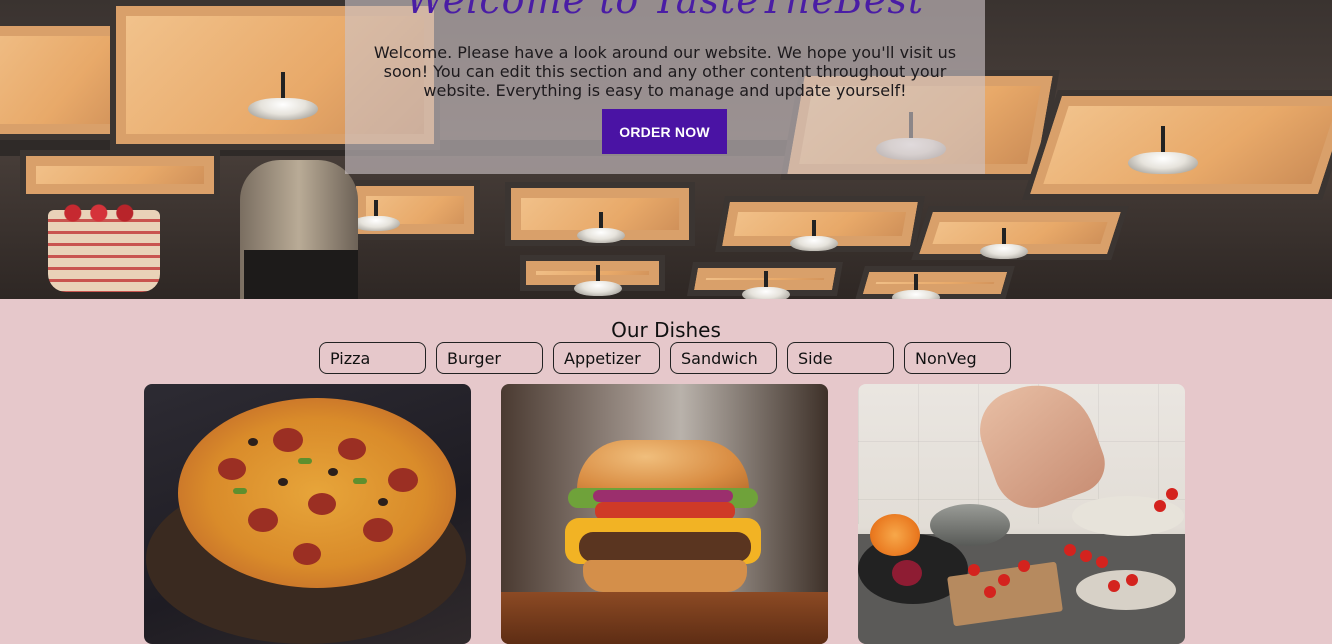 This screenshot has height=644, width=1332. What do you see at coordinates (606, 358) in the screenshot?
I see `filter-appetizer-button: Appetizer` at bounding box center [606, 358].